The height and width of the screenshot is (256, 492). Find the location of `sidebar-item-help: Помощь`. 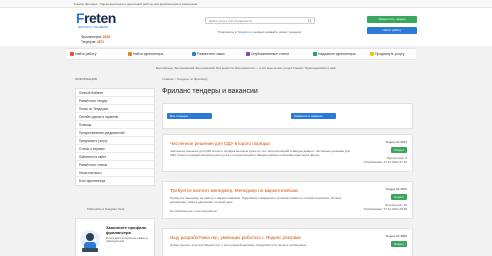

sidebar-item-help: Помощь is located at coordinates (115, 125).